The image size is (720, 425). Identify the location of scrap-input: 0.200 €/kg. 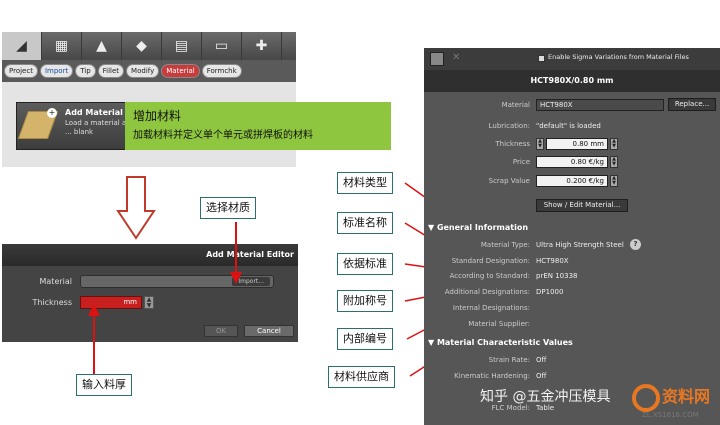
(572, 181).